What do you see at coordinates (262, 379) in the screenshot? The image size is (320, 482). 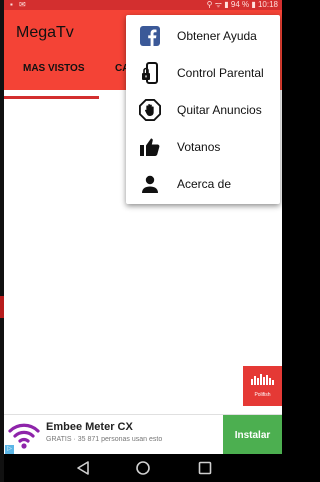 I see `audio-wave-icon` at bounding box center [262, 379].